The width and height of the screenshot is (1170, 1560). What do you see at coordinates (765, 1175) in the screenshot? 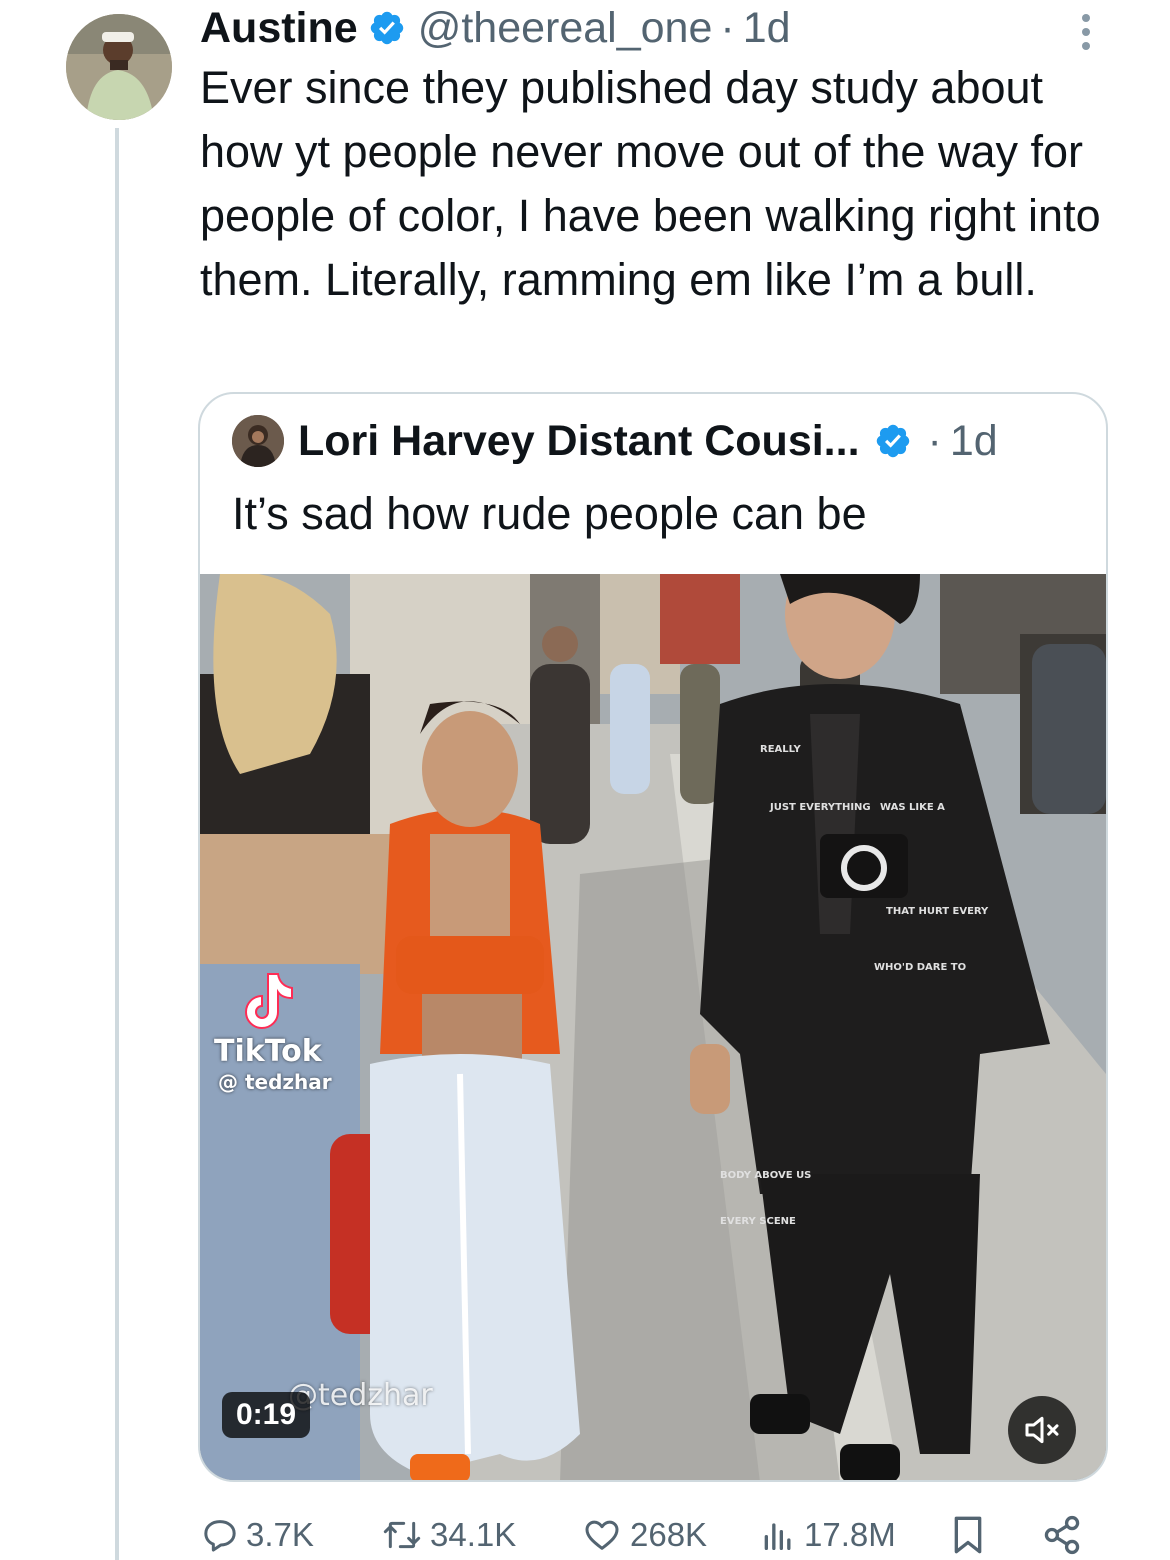
I see `svg-text: BODY ABOVE US` at bounding box center [765, 1175].